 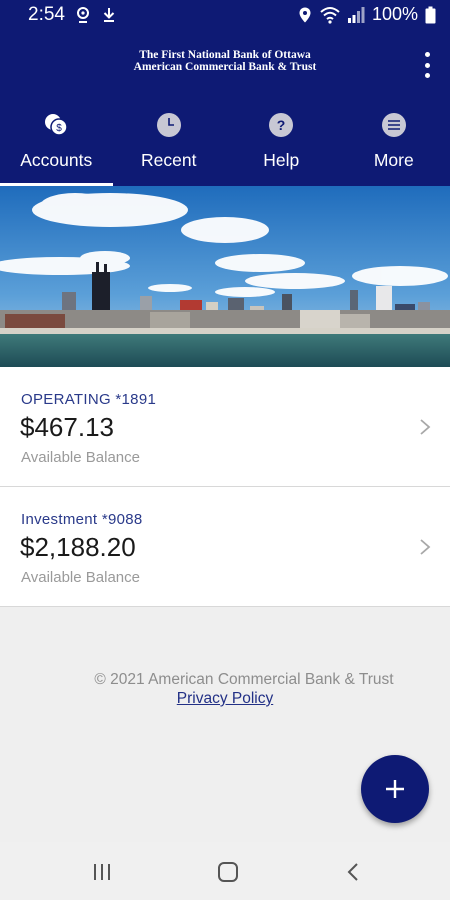 What do you see at coordinates (427, 65) in the screenshot?
I see `more-vert-icon` at bounding box center [427, 65].